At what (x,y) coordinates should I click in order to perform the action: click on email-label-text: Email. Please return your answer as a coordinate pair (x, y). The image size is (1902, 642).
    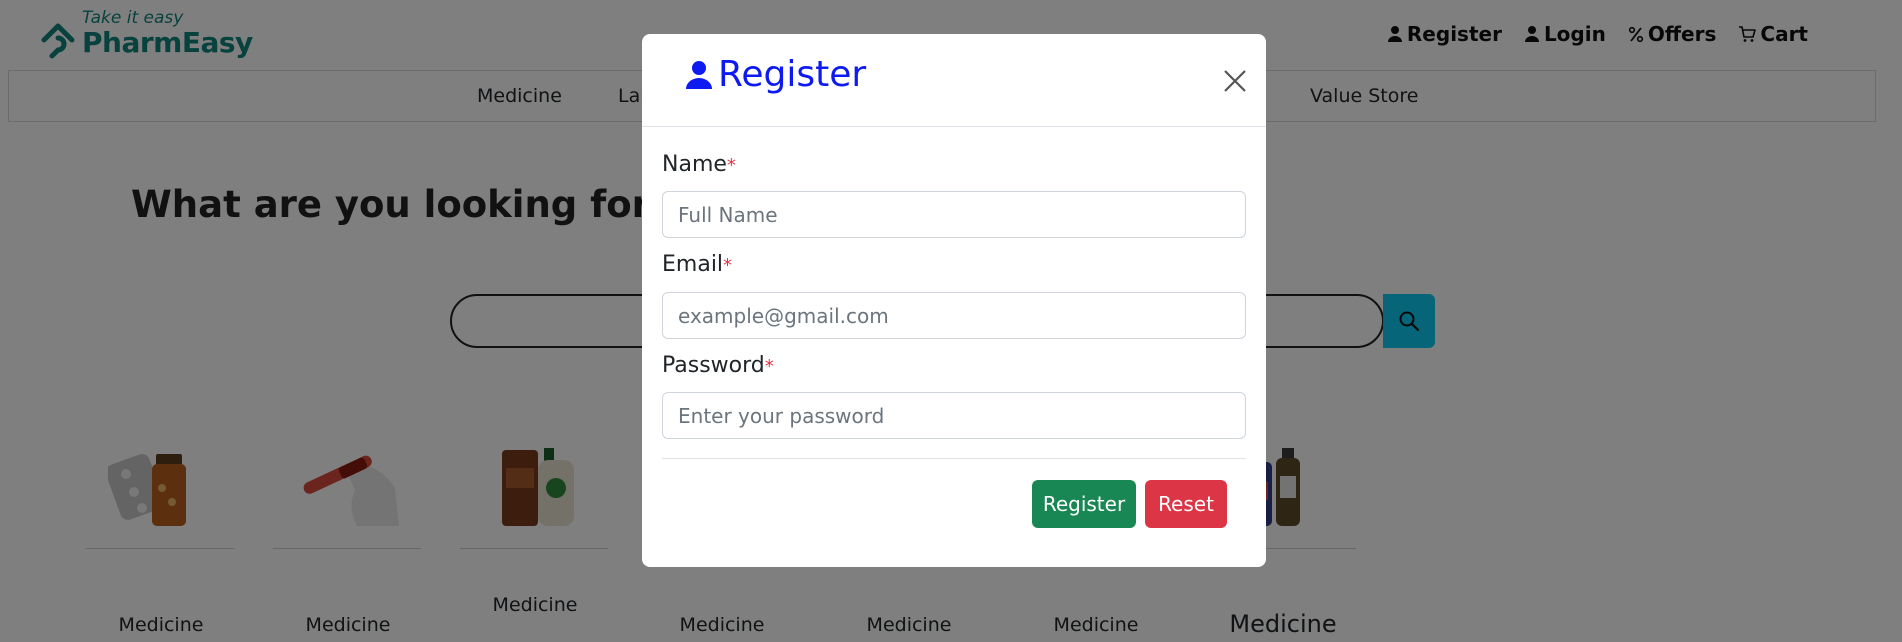
    Looking at the image, I should click on (693, 264).